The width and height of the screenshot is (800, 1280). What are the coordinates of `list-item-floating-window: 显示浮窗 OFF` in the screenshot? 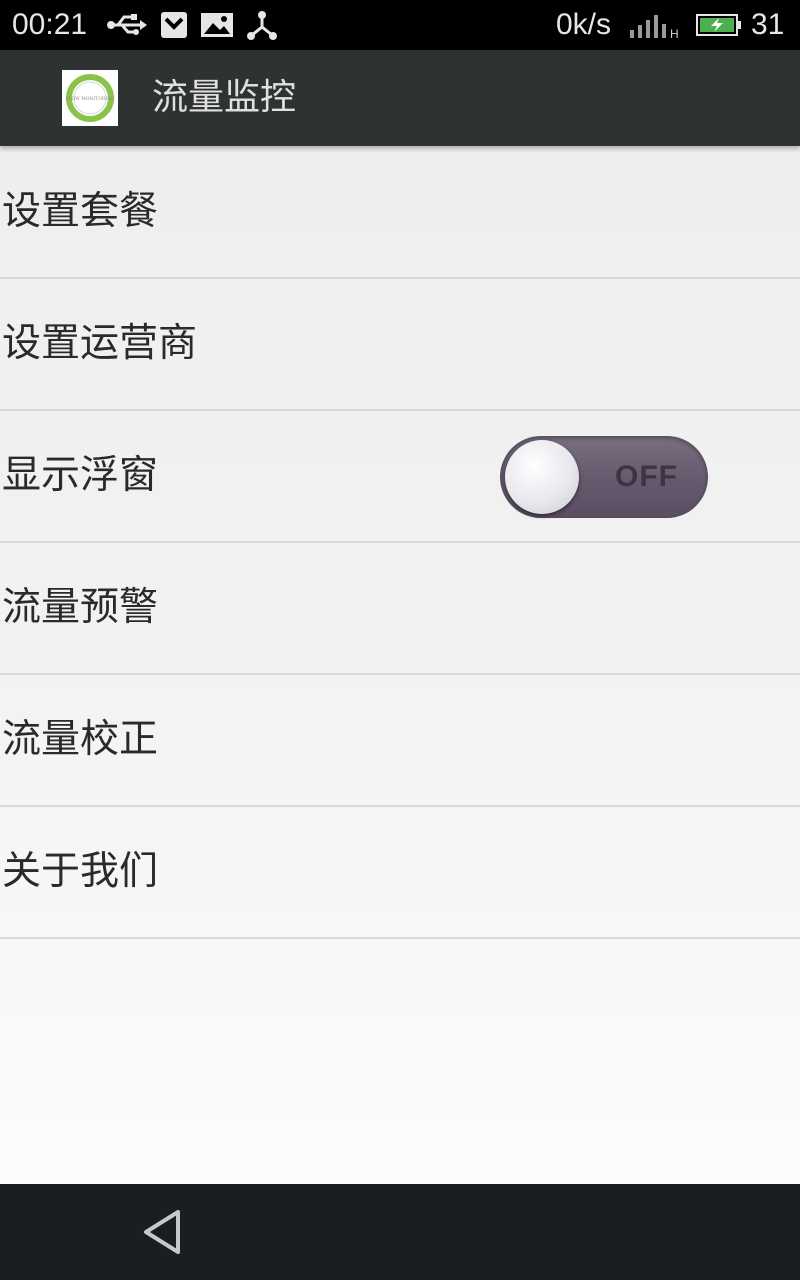 It's located at (400, 476).